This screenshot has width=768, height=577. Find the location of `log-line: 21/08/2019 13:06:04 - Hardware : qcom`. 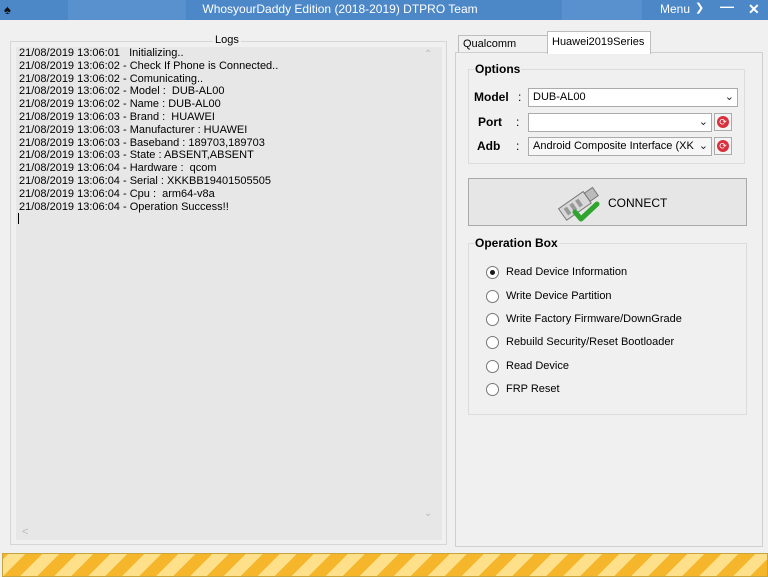

log-line: 21/08/2019 13:06:04 - Hardware : qcom is located at coordinates (118, 168).